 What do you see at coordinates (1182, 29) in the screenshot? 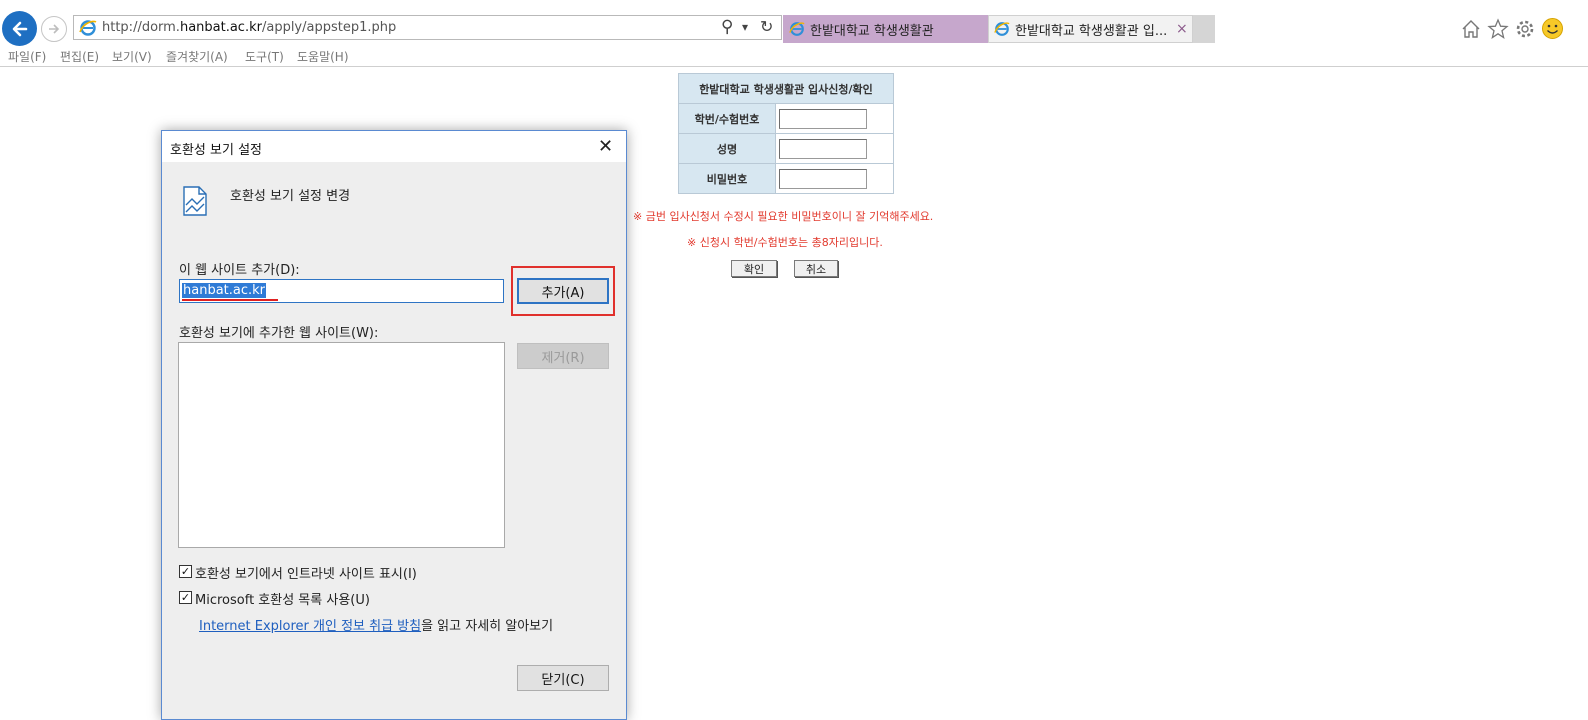
I see `tab-close-icon: ×` at bounding box center [1182, 29].